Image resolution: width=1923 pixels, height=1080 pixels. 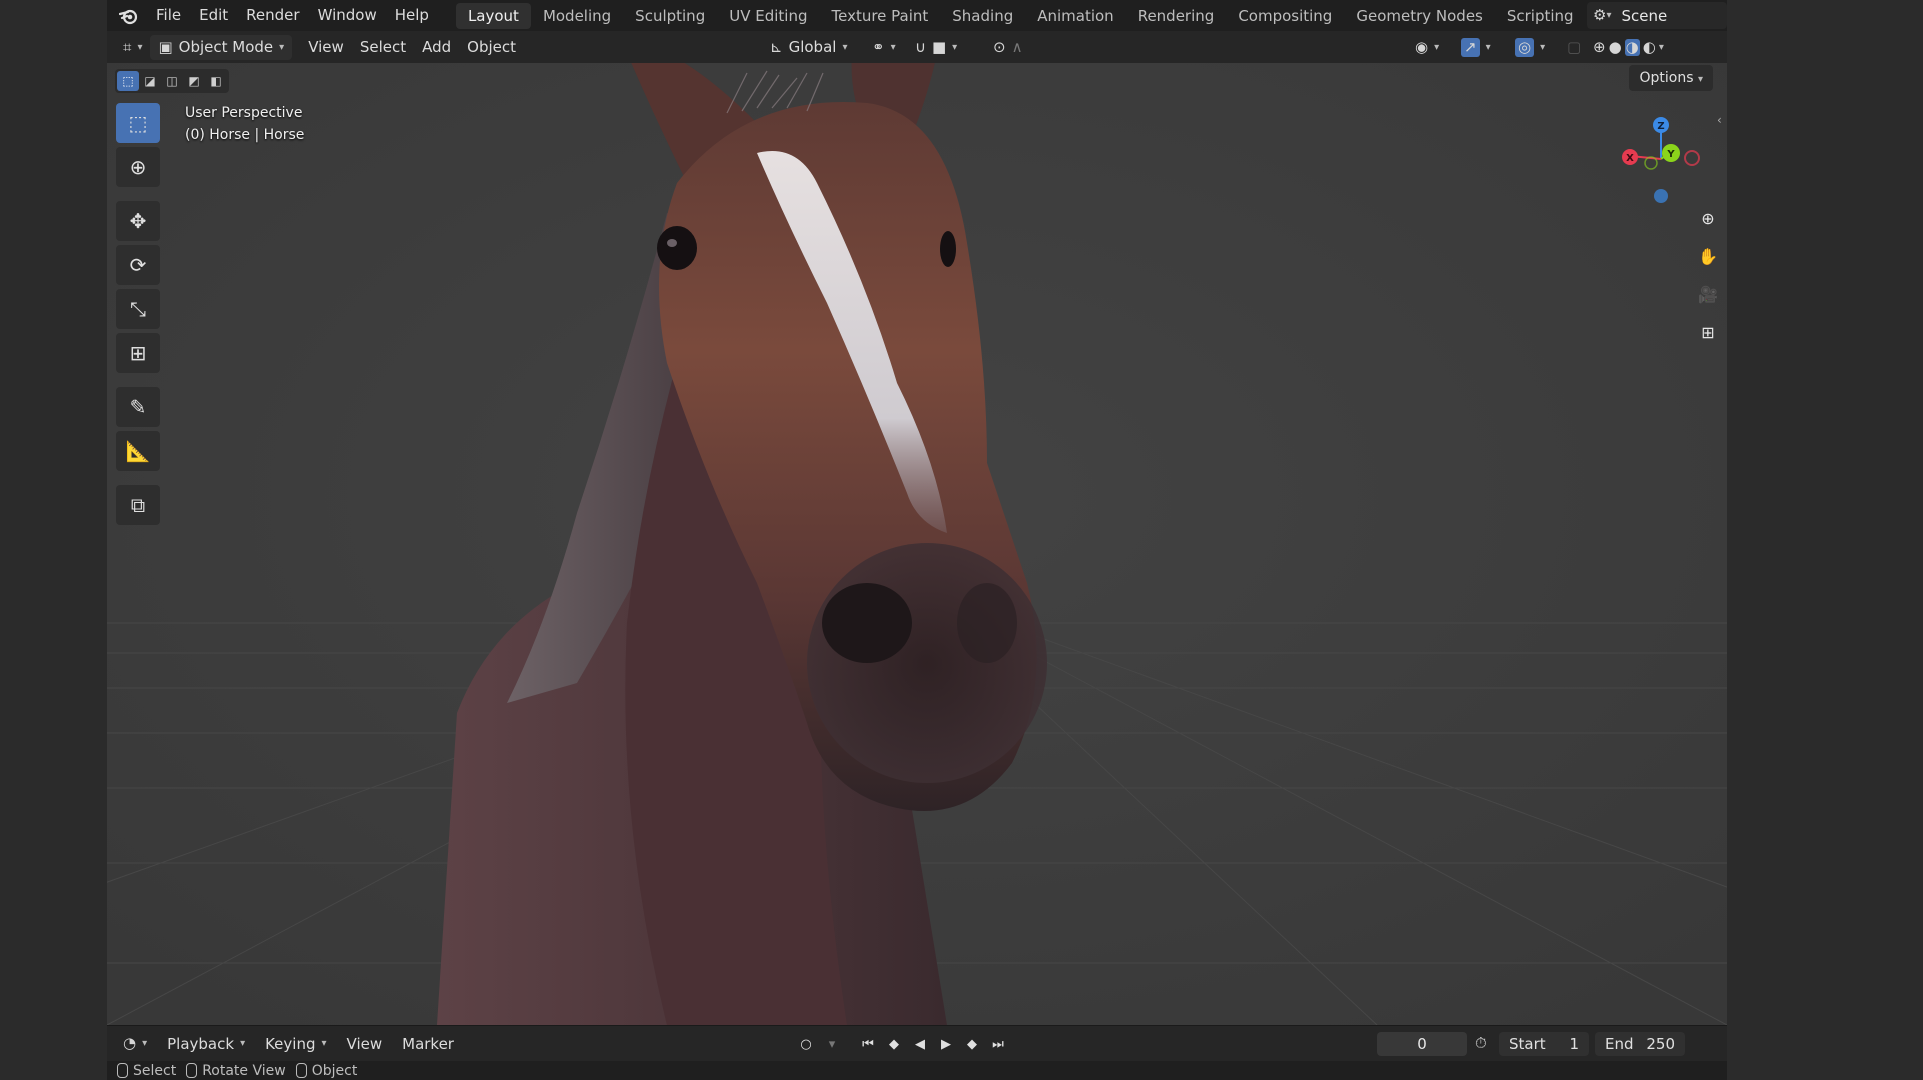 I want to click on jump-end-icon: ⏭, so click(x=998, y=1044).